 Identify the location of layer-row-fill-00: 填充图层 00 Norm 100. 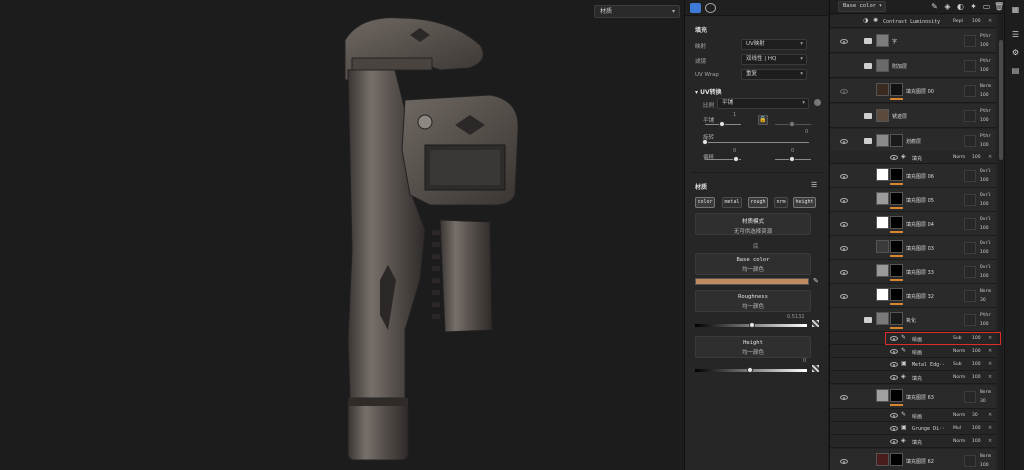
(913, 91).